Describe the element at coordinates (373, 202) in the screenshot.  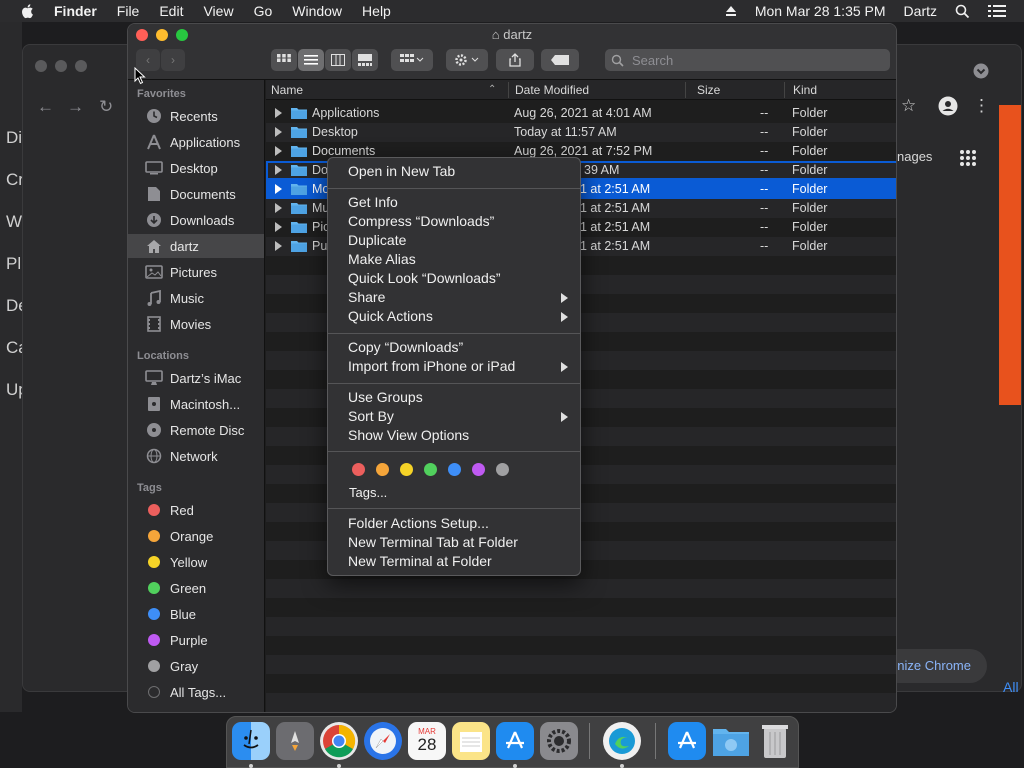
I see `menu-item-get-info: Get Info` at that location.